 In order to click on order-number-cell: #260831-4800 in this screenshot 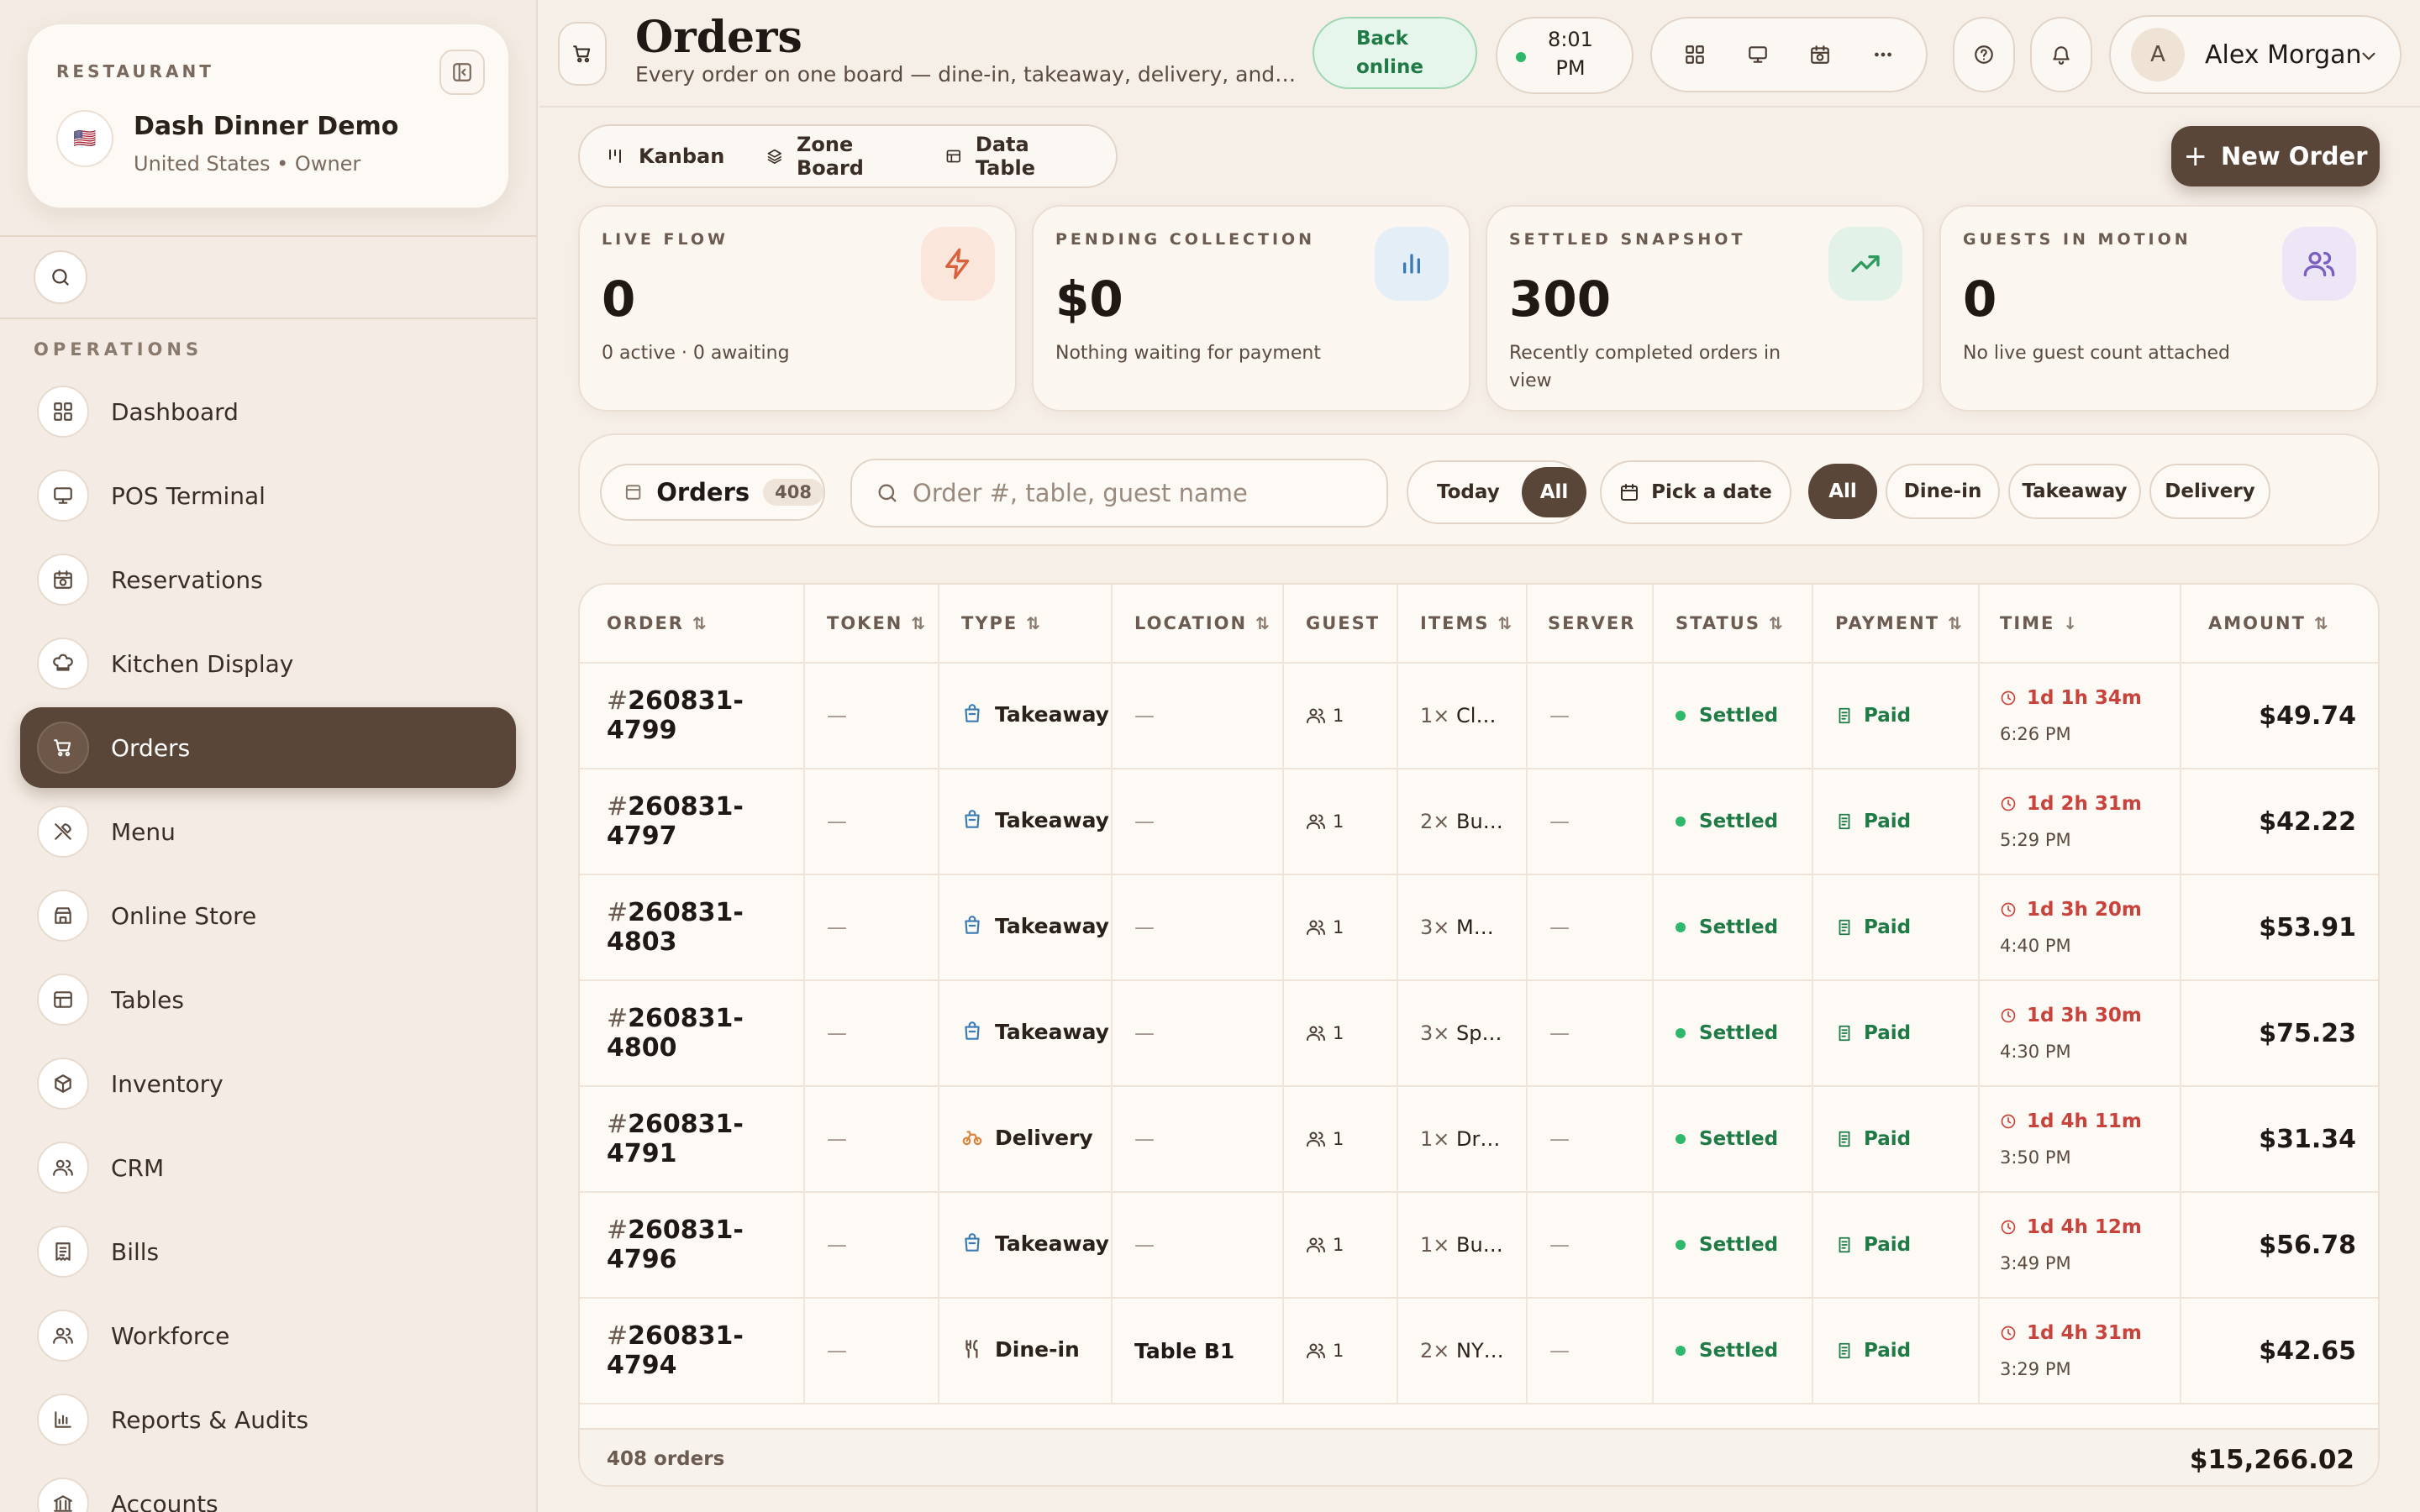, I will do `click(692, 1033)`.